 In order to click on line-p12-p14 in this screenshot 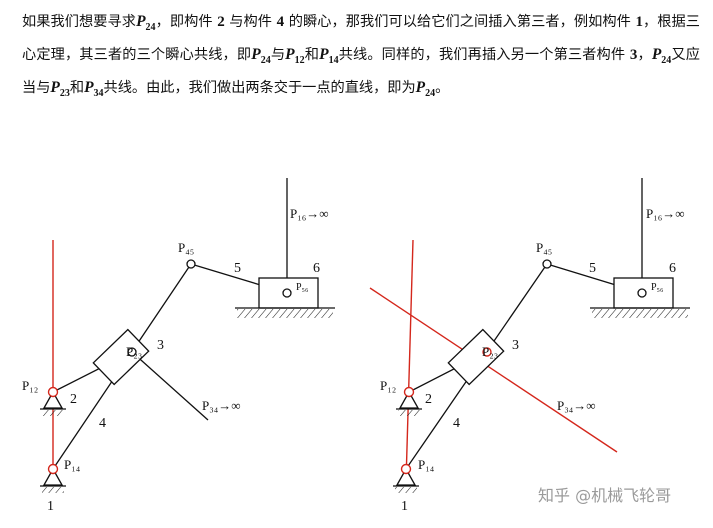, I will do `click(409, 361)`.